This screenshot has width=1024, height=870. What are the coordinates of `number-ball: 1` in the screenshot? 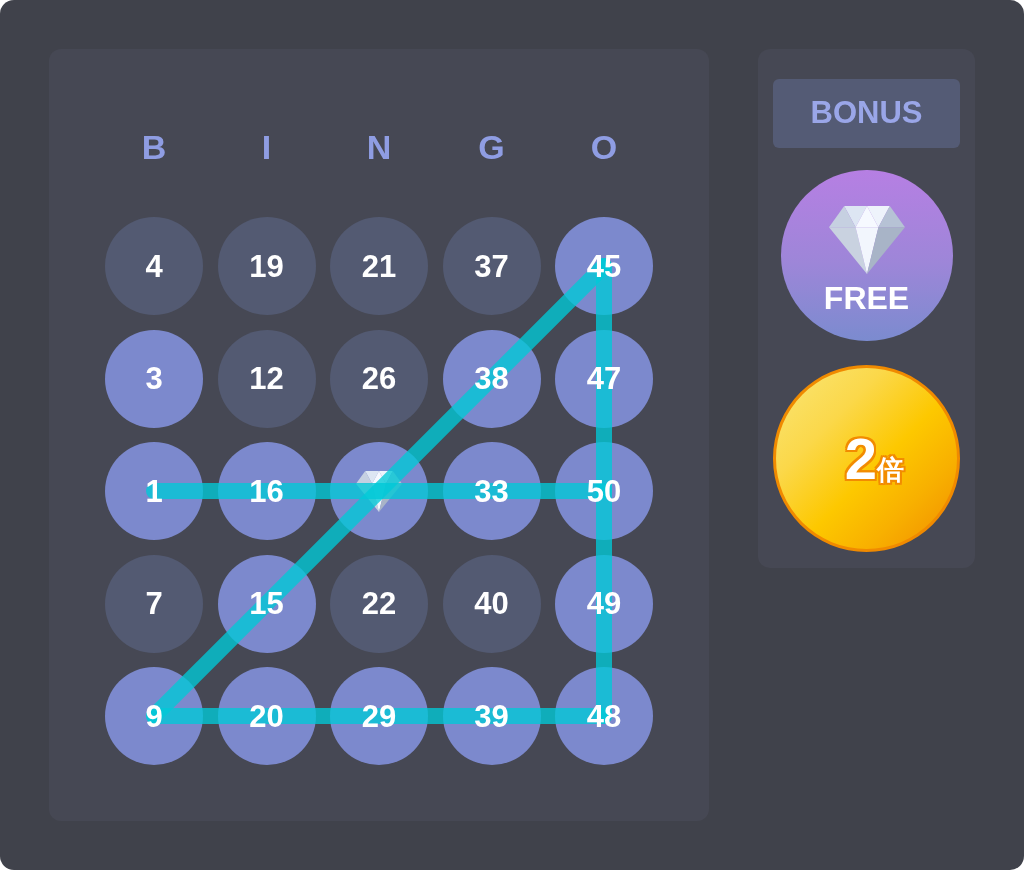 It's located at (154, 491).